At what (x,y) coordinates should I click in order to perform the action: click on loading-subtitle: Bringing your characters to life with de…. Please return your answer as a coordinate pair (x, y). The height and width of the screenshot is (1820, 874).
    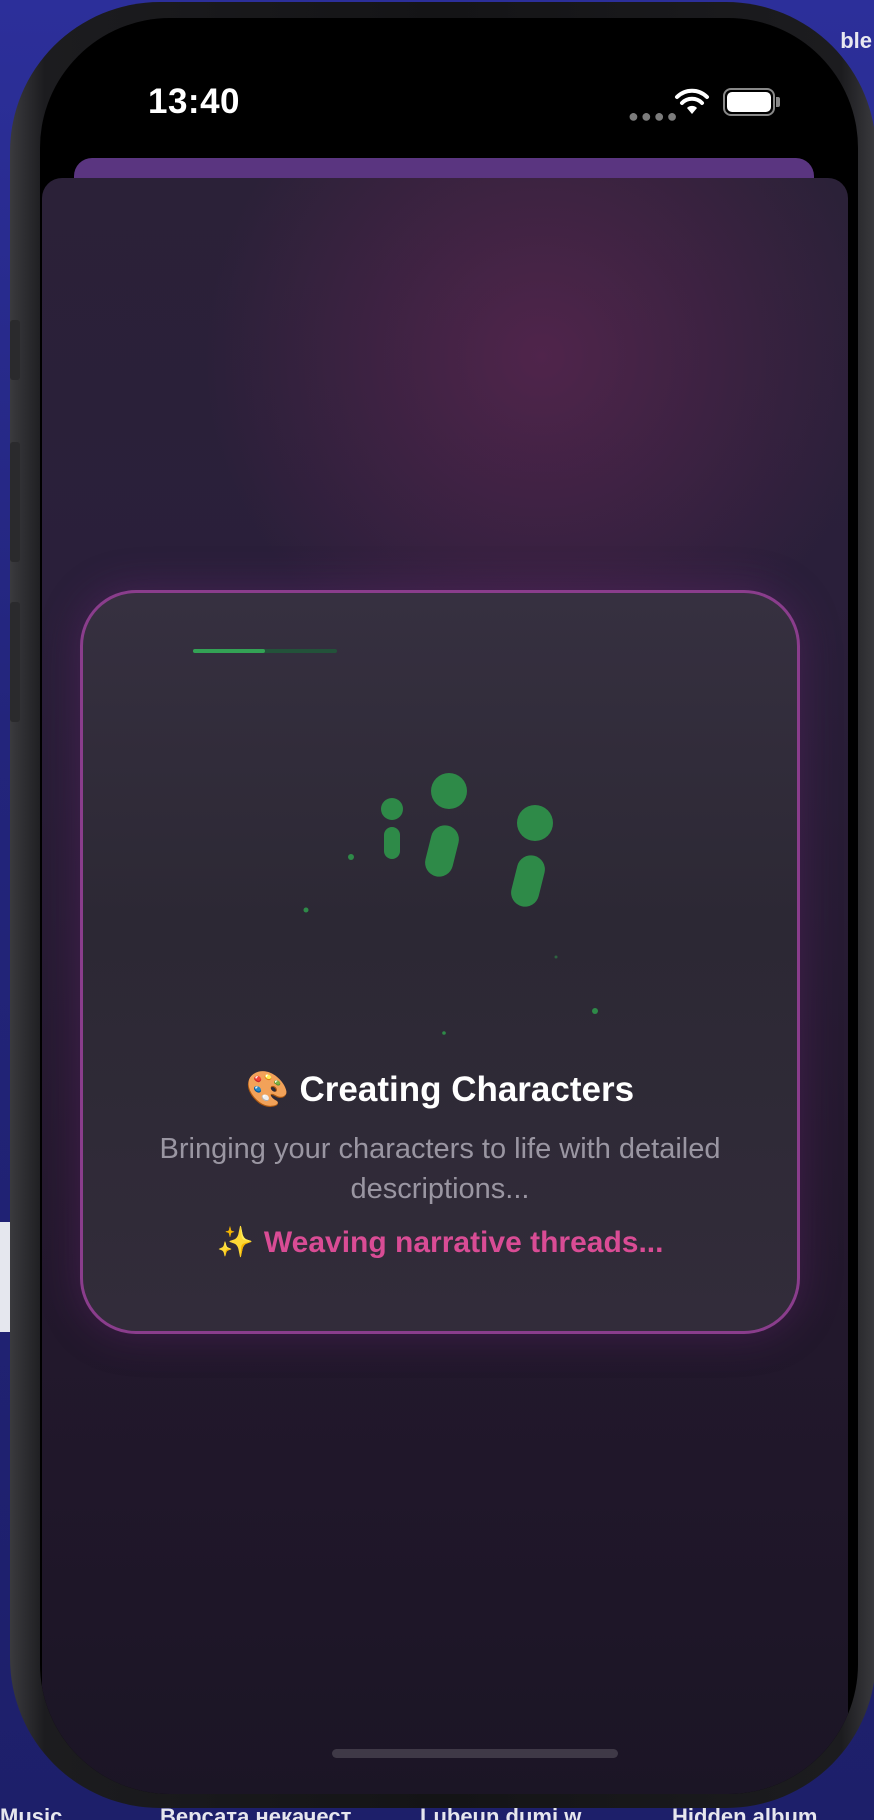
    Looking at the image, I should click on (440, 1169).